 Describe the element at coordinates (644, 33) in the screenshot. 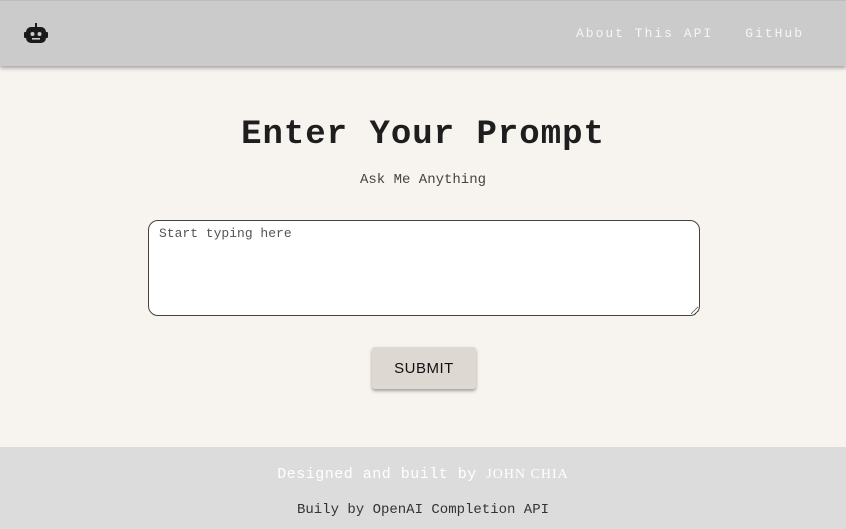

I see `nav-link-about: About This API` at that location.